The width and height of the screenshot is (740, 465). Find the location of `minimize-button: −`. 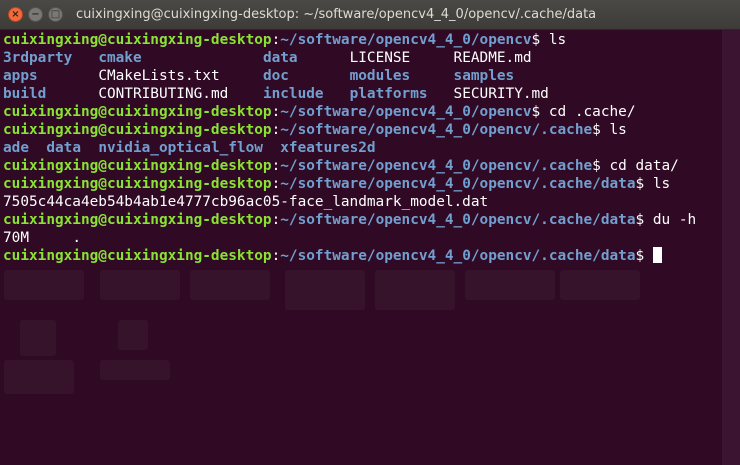

minimize-button: − is located at coordinates (35, 14).